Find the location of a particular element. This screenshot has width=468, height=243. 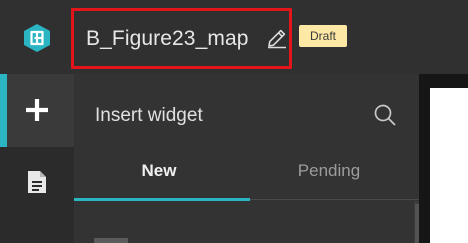

app-title: B_Figure23_map is located at coordinates (167, 39).